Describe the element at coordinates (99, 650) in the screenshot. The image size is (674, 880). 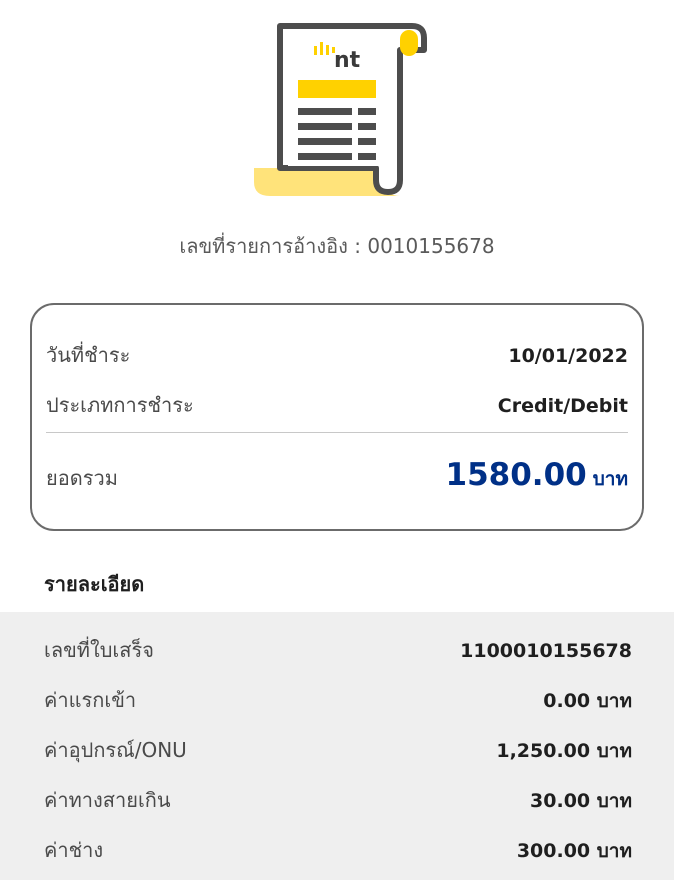
I see `detail-label: เลขที่ใบเสร็จ` at that location.